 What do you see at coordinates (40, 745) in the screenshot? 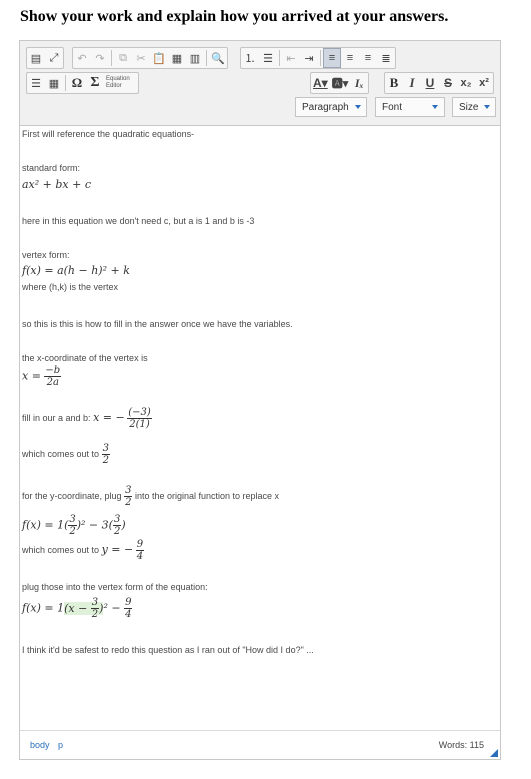
I see `path-body: body` at bounding box center [40, 745].